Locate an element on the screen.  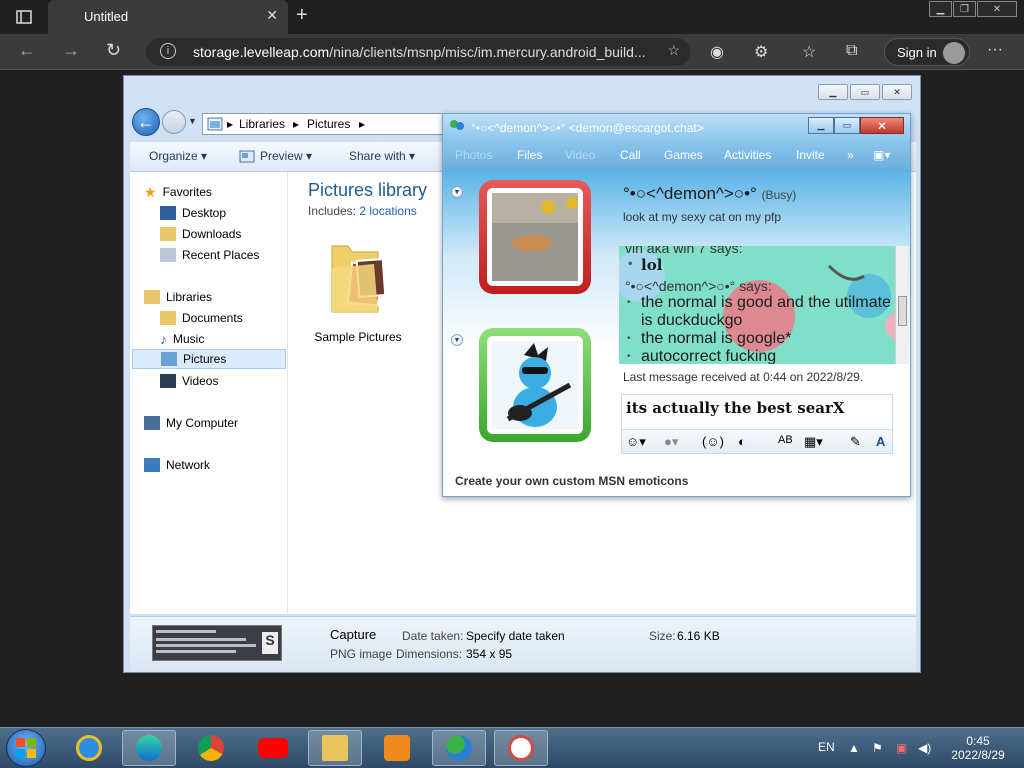
preview-button: Preview ▾ is located at coordinates (286, 156).